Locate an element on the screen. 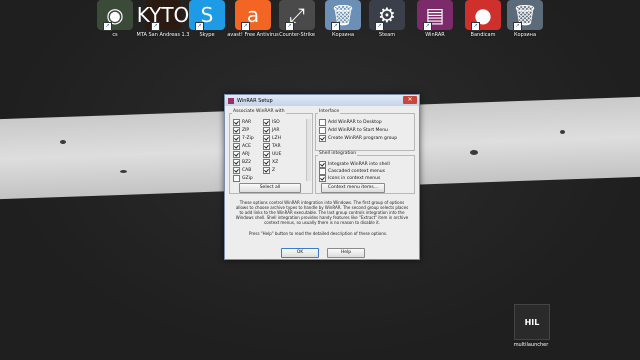  checkbox-option: Create WinRAR program group is located at coordinates (358, 138).